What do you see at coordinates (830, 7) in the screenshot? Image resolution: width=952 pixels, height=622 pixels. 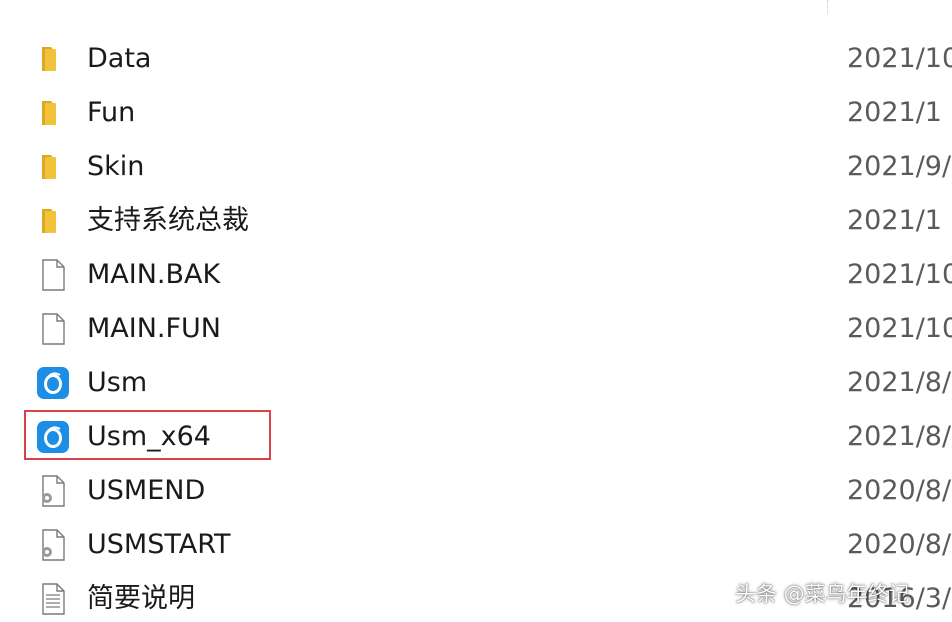 I see `divider` at bounding box center [830, 7].